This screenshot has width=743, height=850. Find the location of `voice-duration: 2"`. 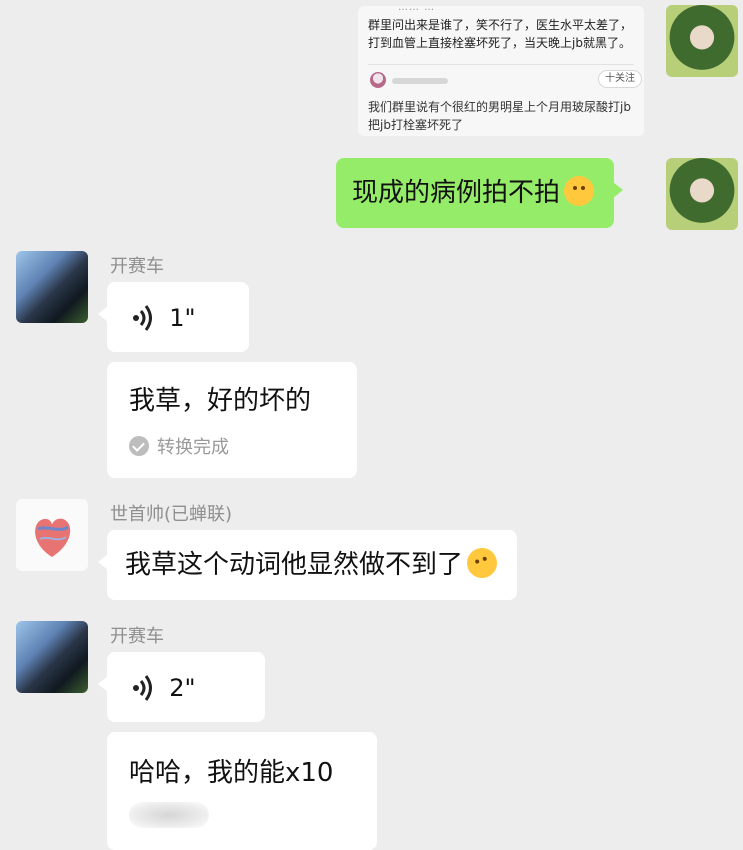

voice-duration: 2" is located at coordinates (182, 687).